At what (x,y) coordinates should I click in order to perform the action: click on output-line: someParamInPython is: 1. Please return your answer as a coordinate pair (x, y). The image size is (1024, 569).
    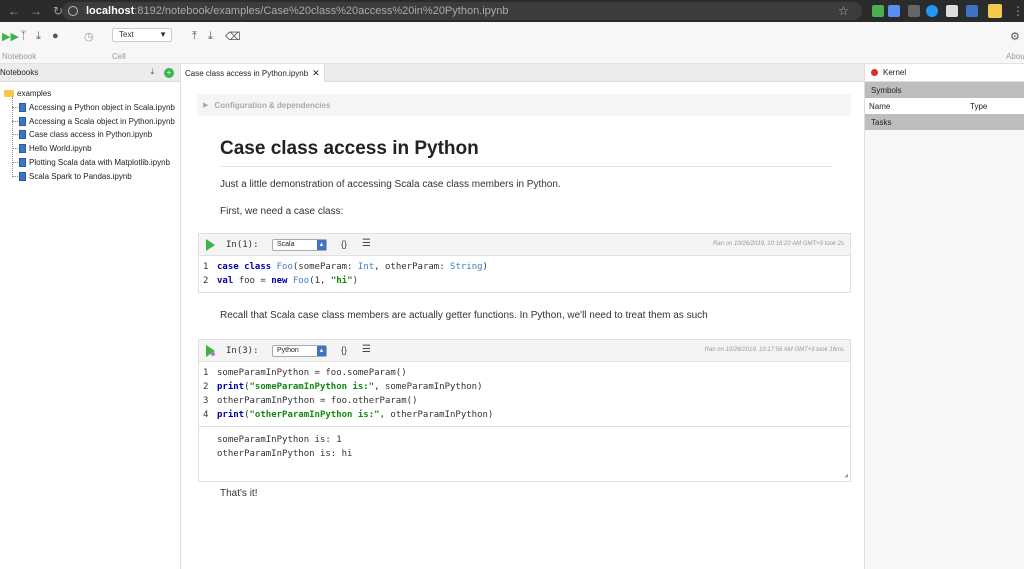
    Looking at the image, I should click on (279, 440).